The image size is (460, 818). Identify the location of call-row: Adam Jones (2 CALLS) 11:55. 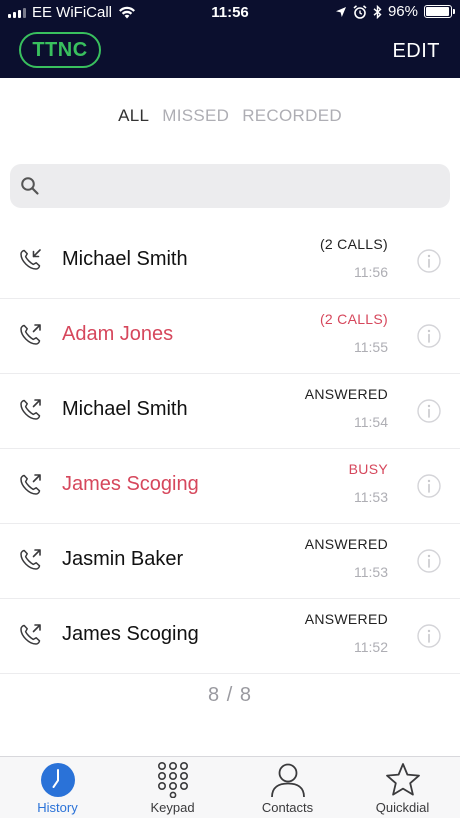
(230, 336).